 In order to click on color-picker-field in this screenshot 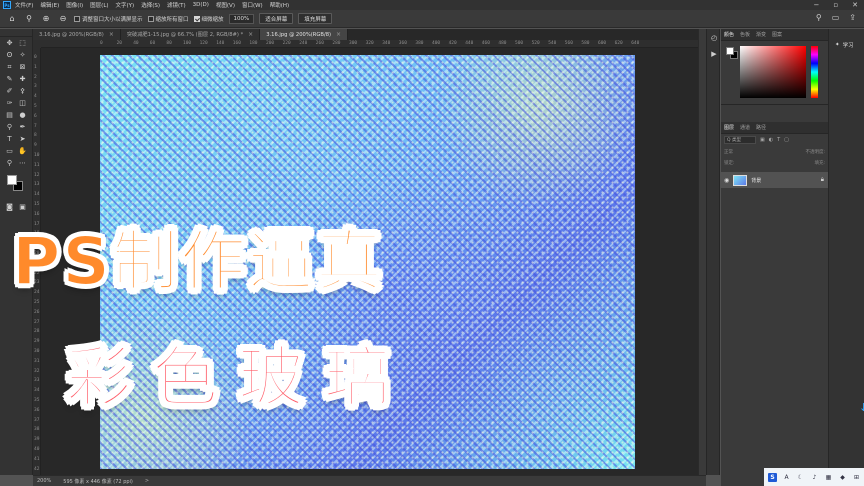, I will do `click(773, 72)`.